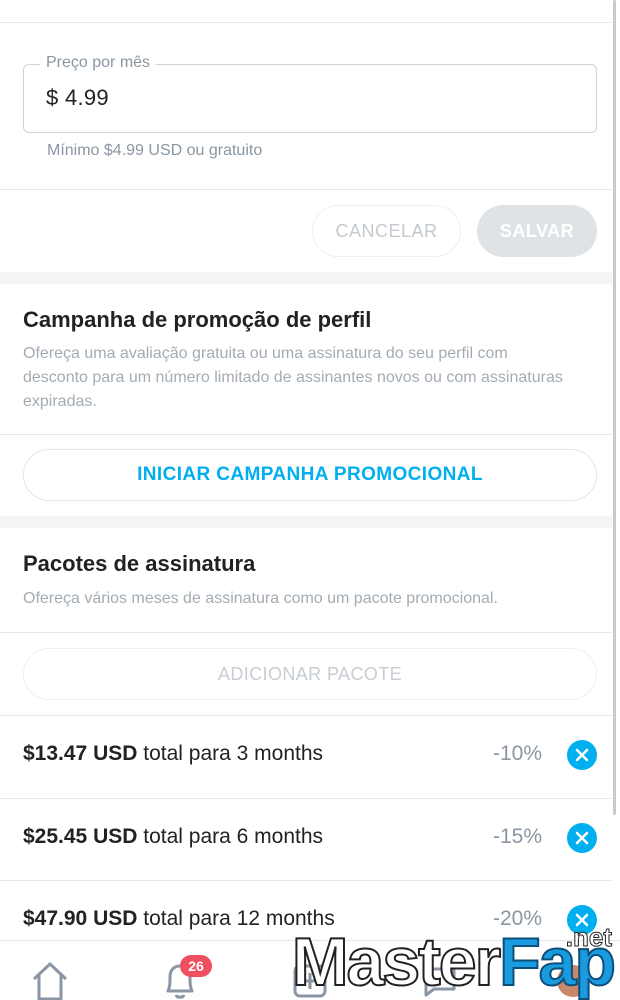  What do you see at coordinates (77, 98) in the screenshot?
I see `price-value: $ 4.99` at bounding box center [77, 98].